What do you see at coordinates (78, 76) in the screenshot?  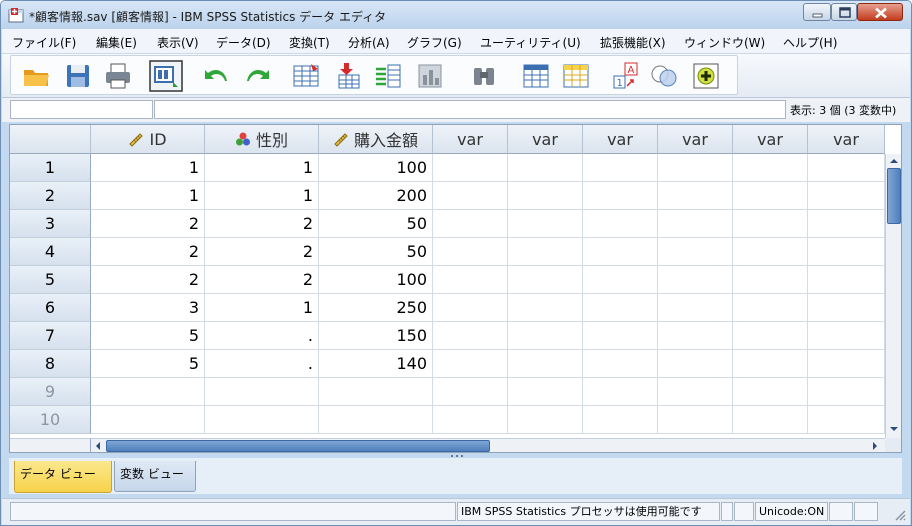 I see `save-disk-icon` at bounding box center [78, 76].